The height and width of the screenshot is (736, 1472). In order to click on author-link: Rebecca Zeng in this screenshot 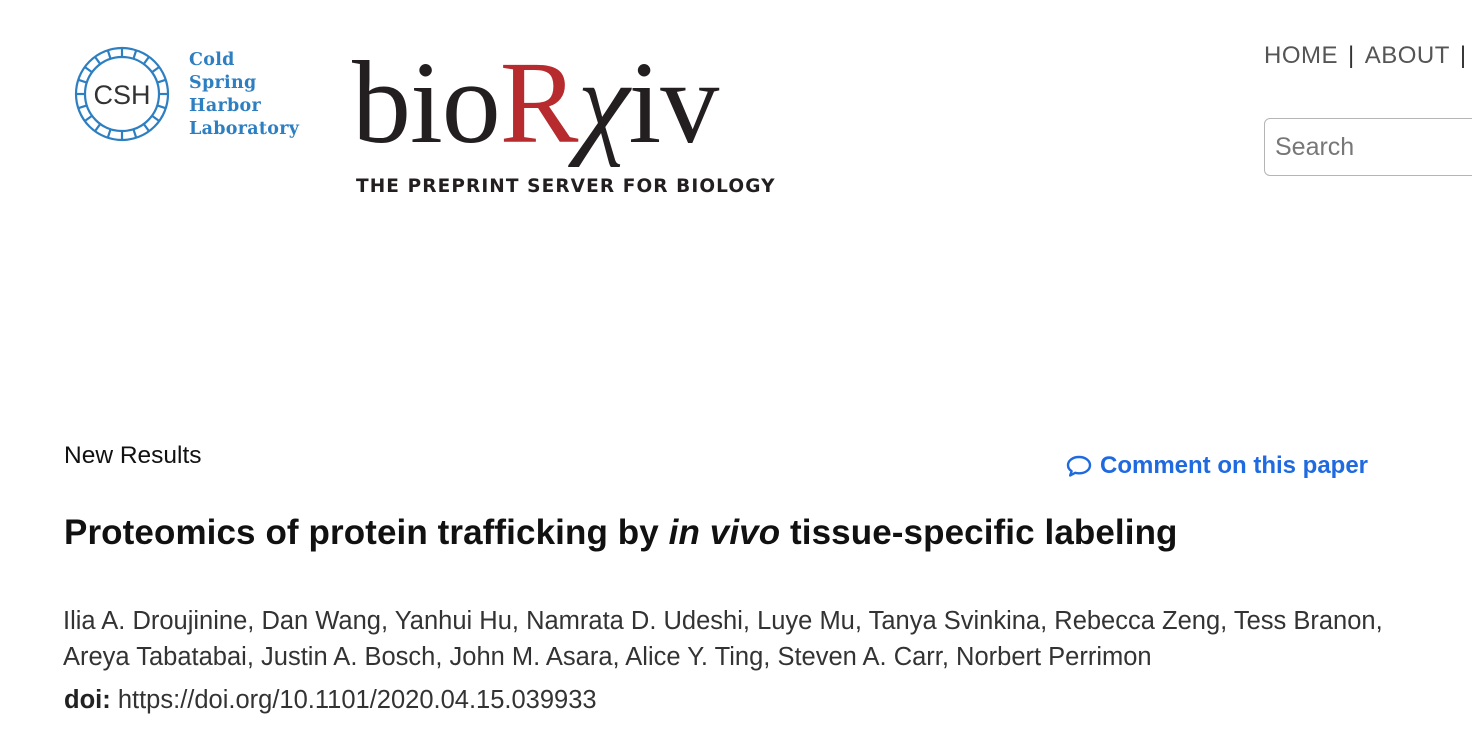, I will do `click(1137, 621)`.